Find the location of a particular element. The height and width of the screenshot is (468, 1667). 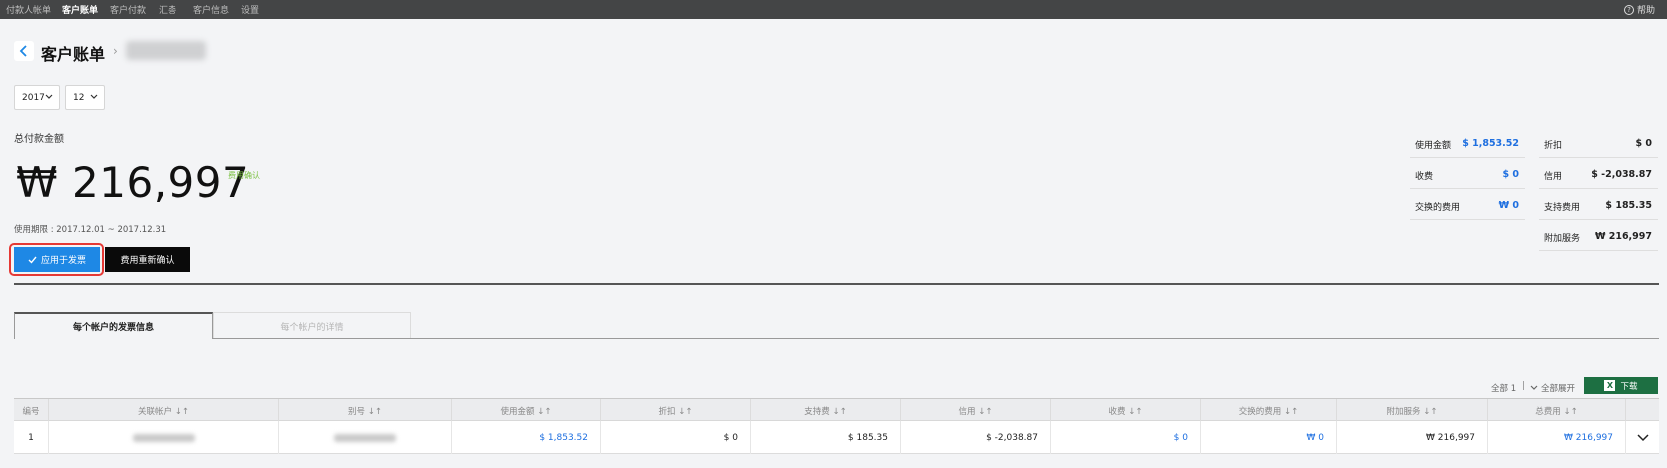

excel-icon: X is located at coordinates (1610, 385).